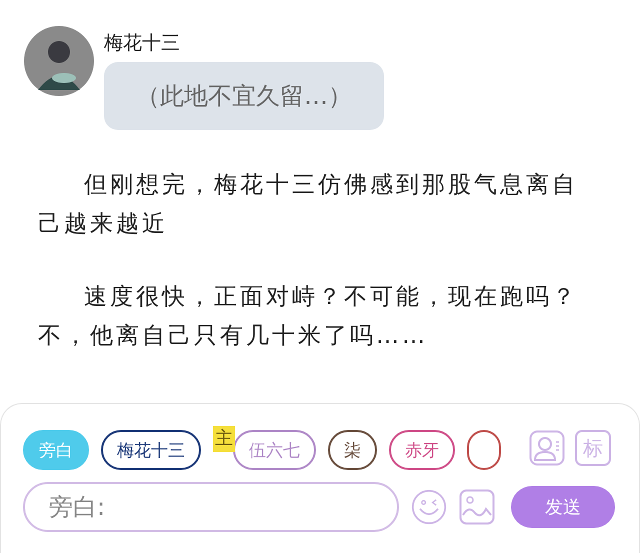  What do you see at coordinates (151, 450) in the screenshot?
I see `character-chip: 梅花十三` at bounding box center [151, 450].